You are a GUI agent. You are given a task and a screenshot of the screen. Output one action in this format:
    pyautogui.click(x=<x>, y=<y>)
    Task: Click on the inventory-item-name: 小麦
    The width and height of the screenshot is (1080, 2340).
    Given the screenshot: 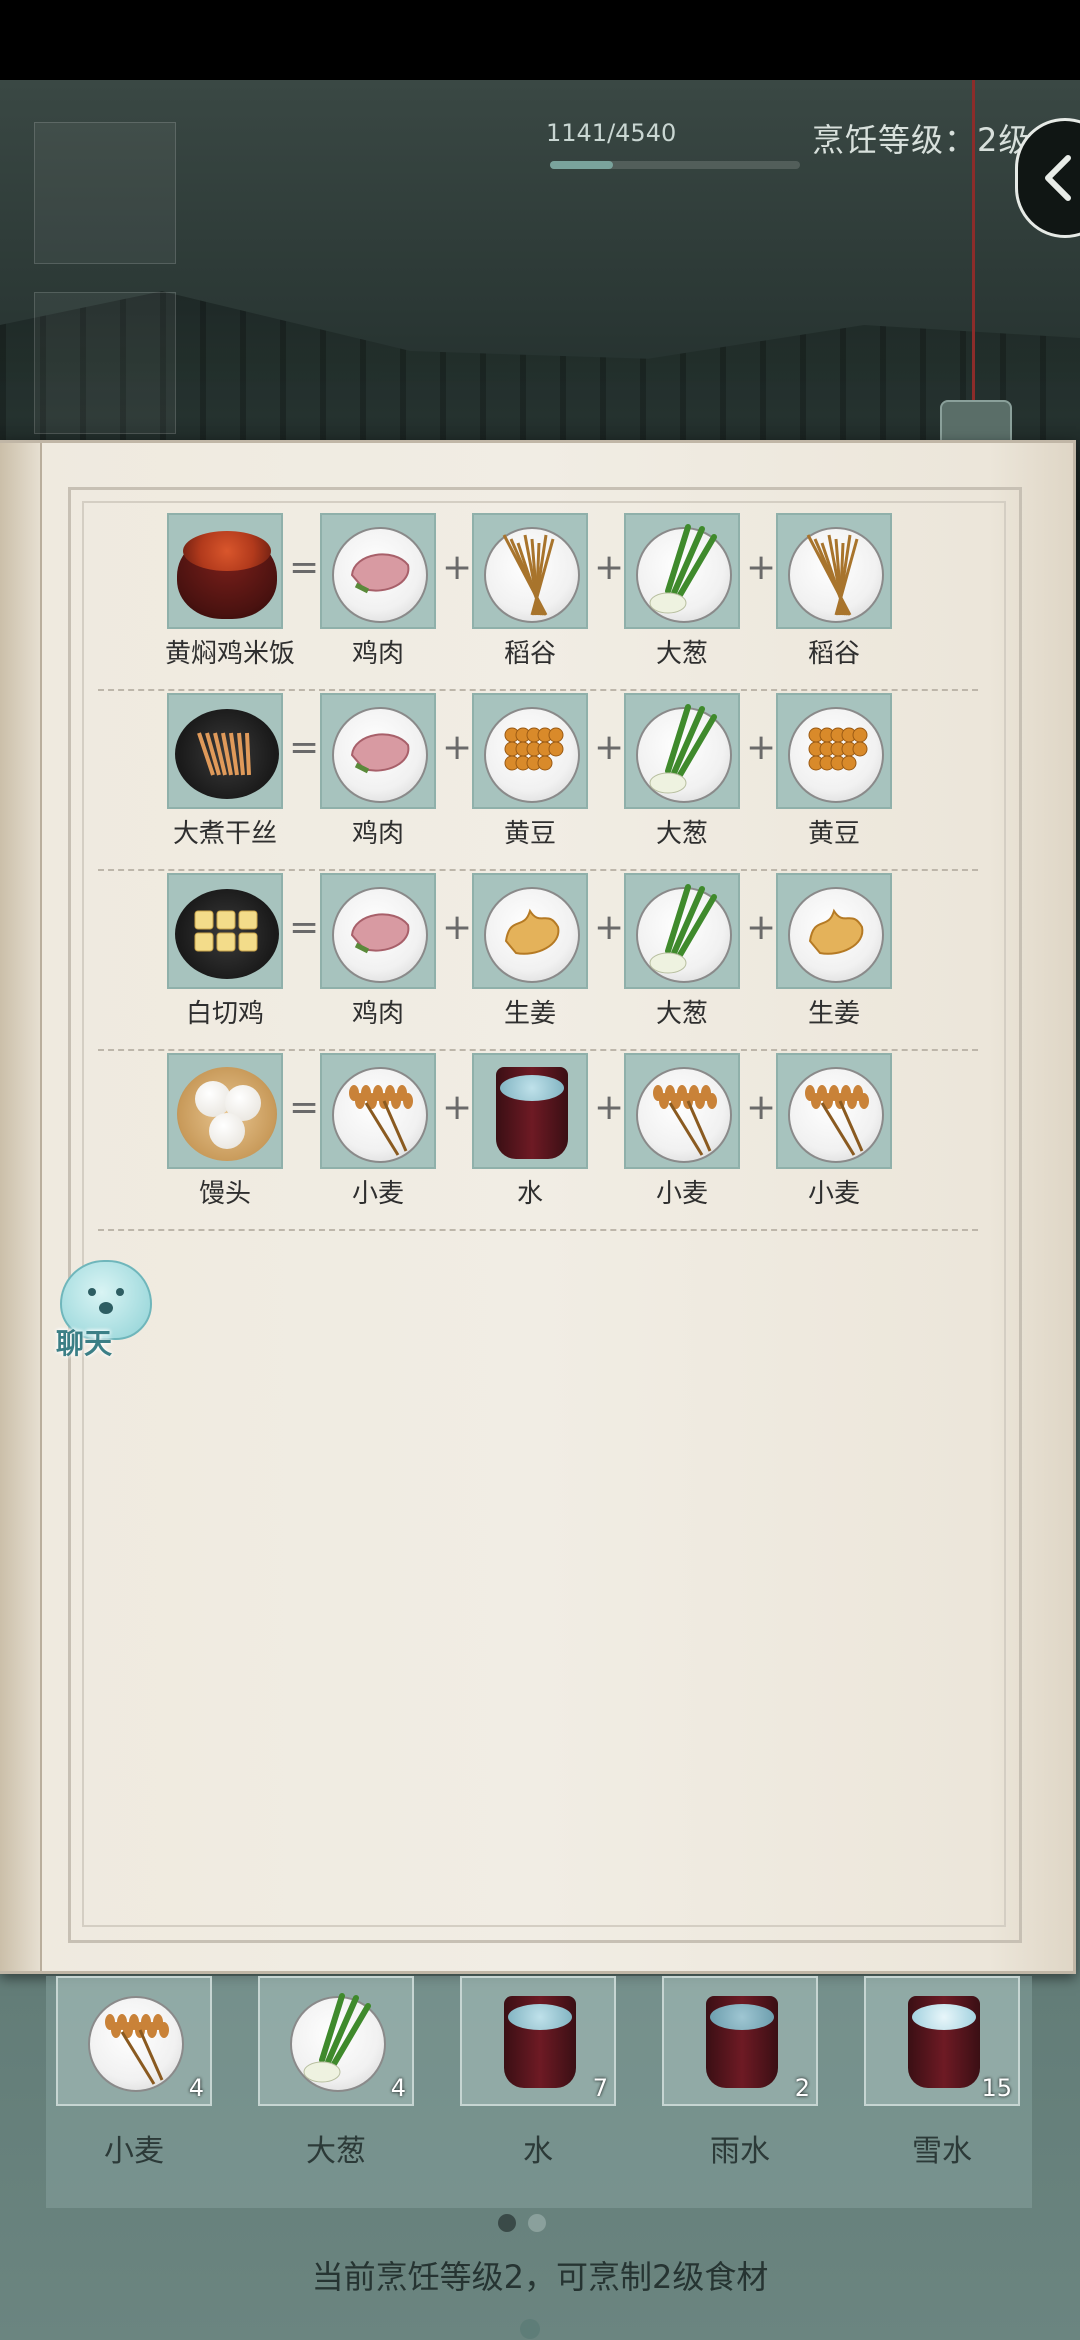 What is the action you would take?
    pyautogui.click(x=134, y=2151)
    